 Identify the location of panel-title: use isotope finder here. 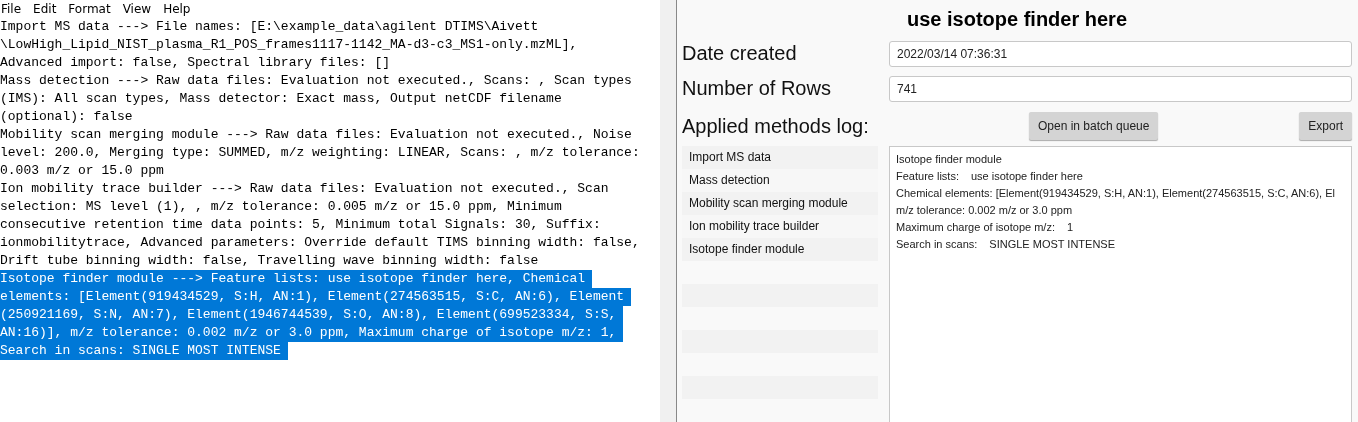
(1017, 19).